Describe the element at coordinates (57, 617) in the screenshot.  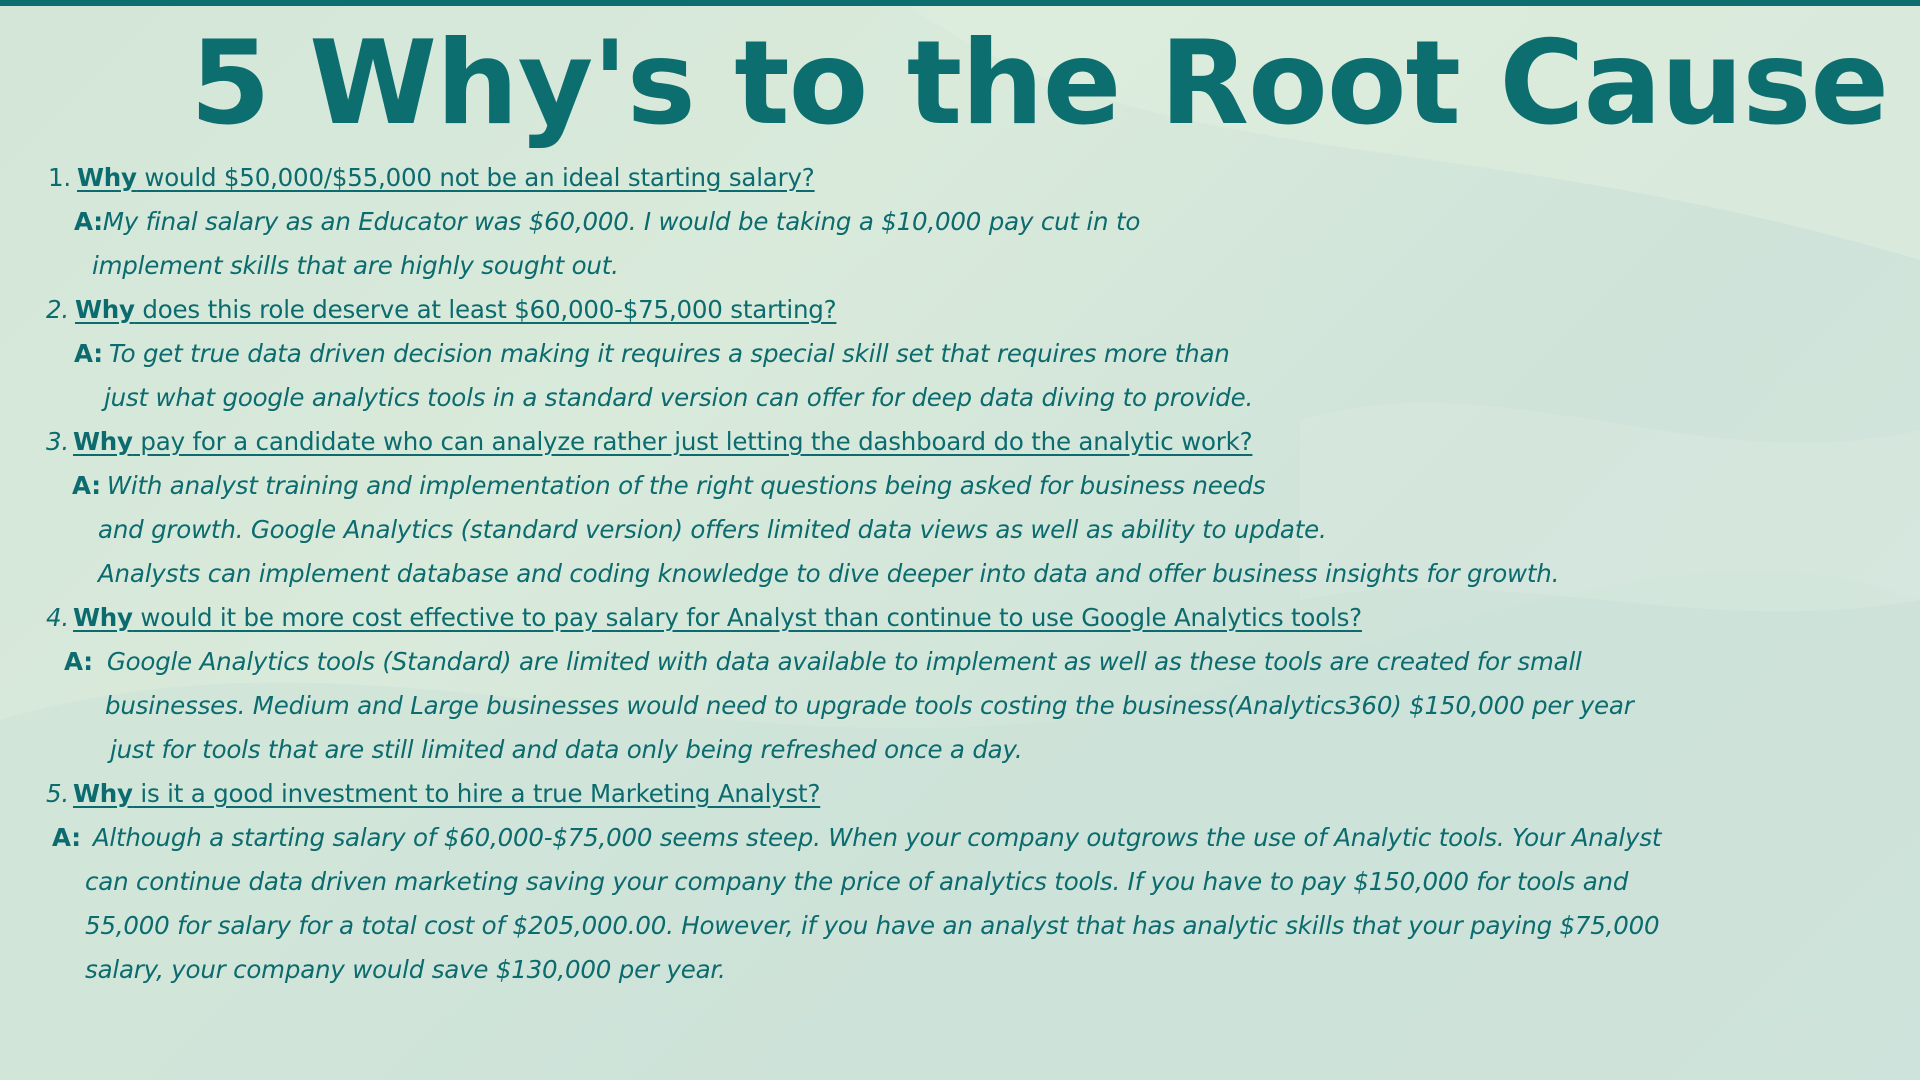
I see `question-number: 4.` at that location.